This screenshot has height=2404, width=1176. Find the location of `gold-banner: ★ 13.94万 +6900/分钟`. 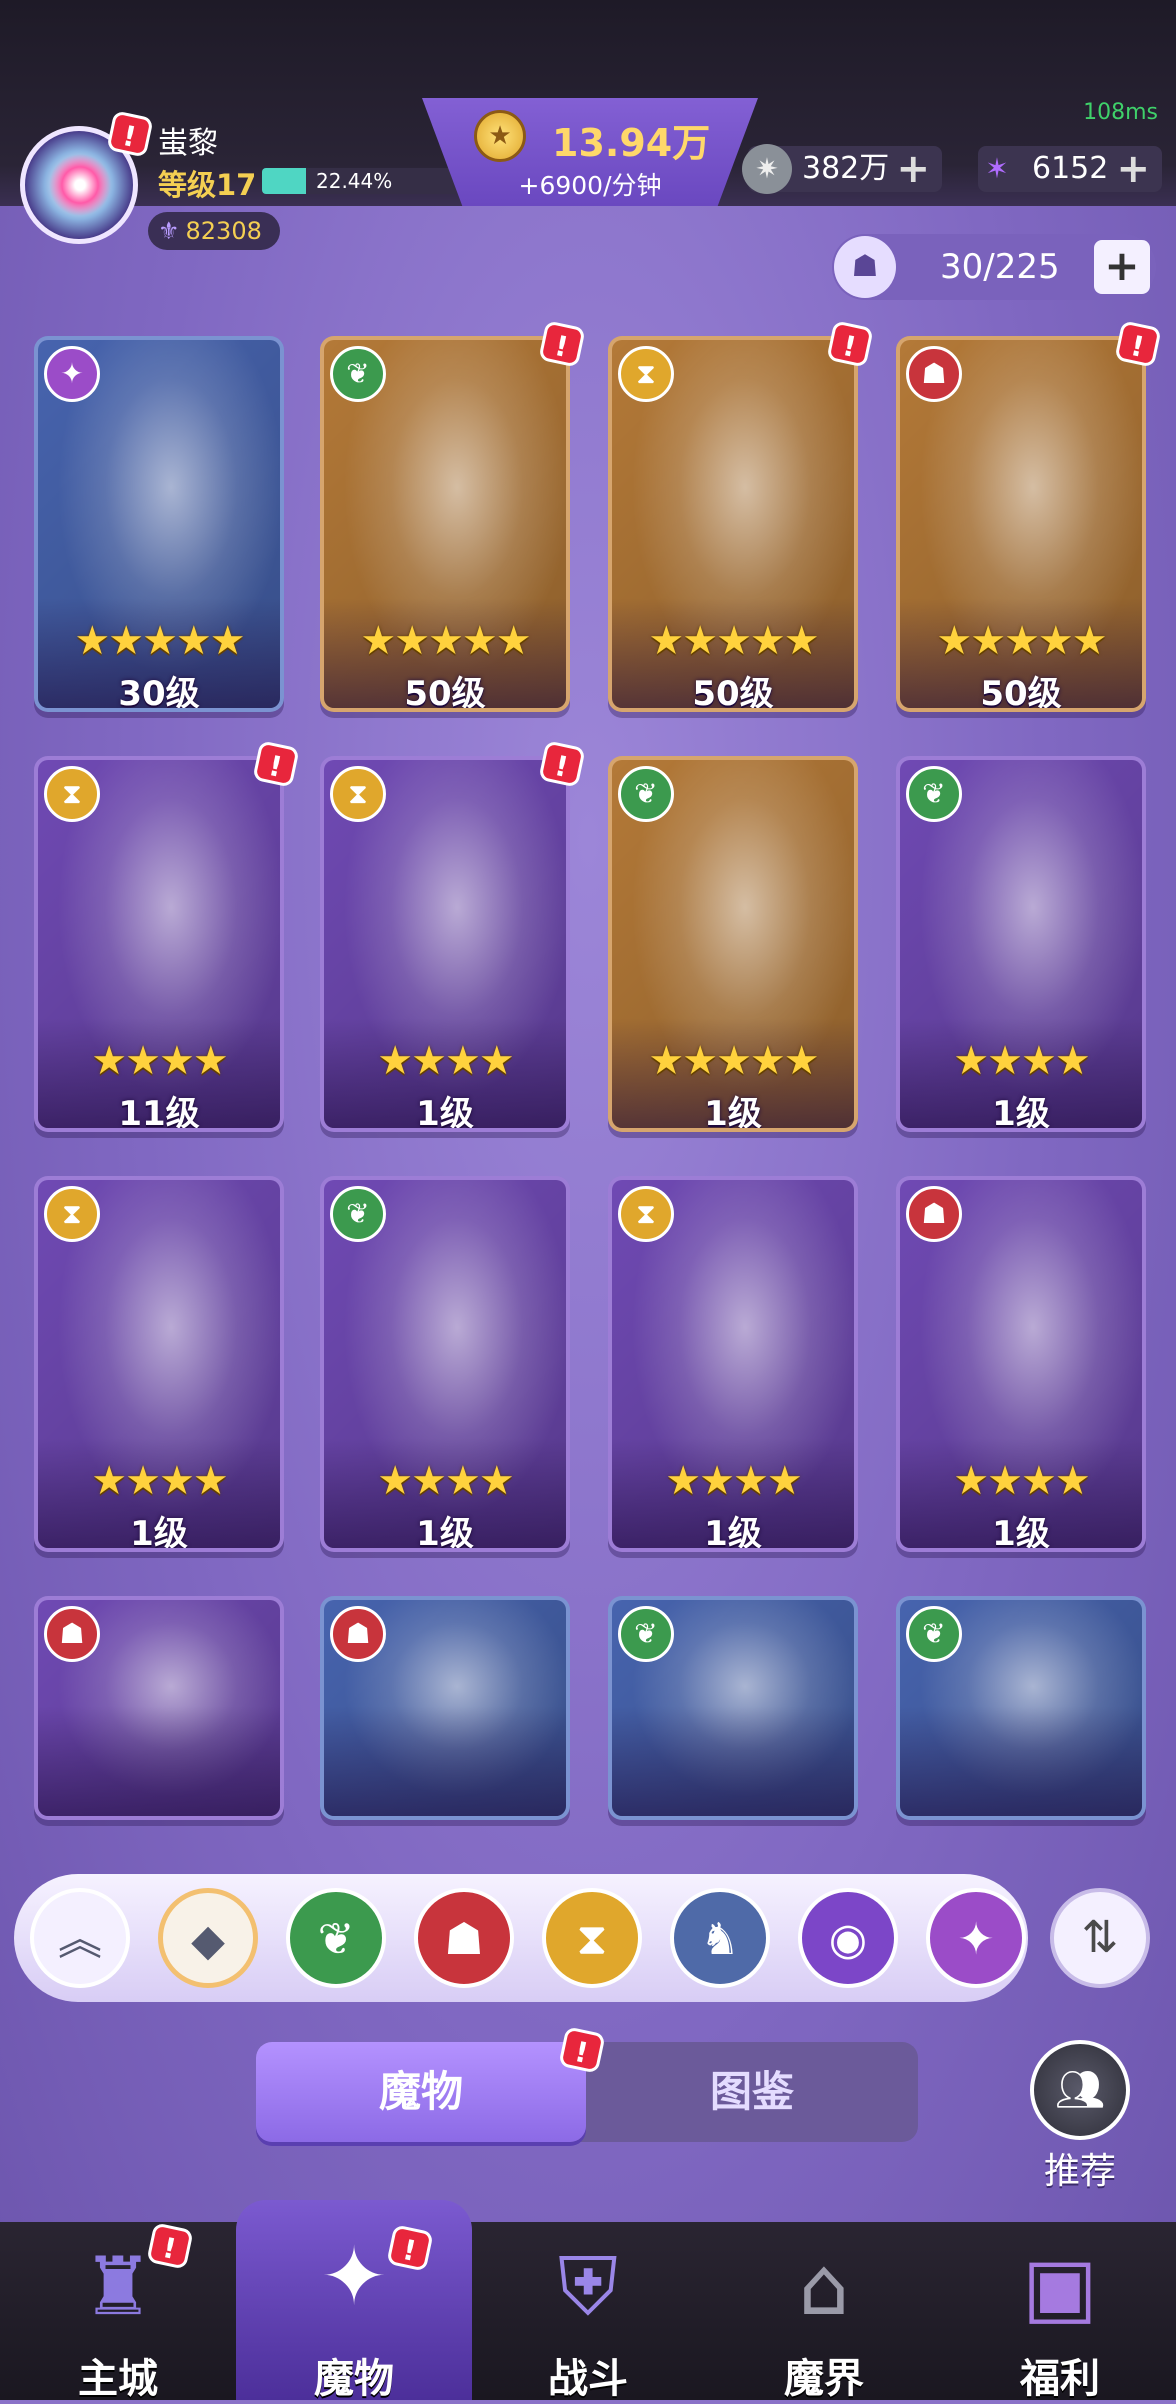

gold-banner: ★ 13.94万 +6900/分钟 is located at coordinates (590, 152).